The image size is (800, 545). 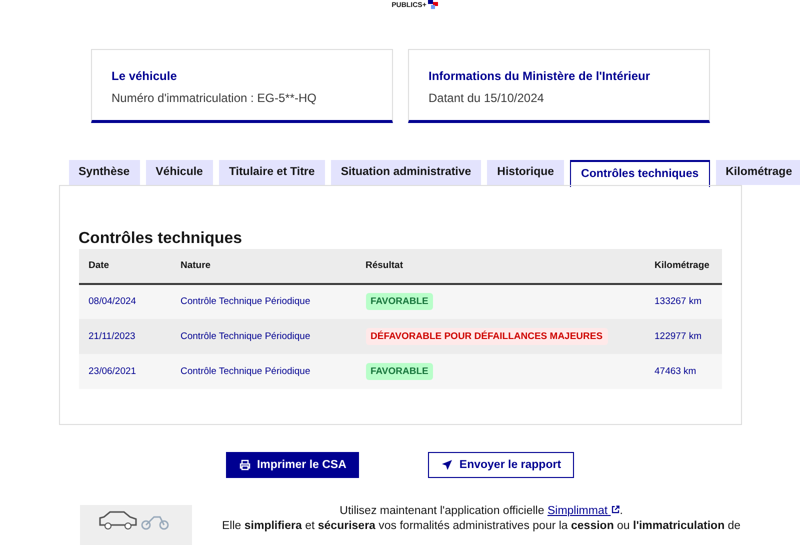 What do you see at coordinates (683, 301) in the screenshot?
I see `table-cell: 133267 km` at bounding box center [683, 301].